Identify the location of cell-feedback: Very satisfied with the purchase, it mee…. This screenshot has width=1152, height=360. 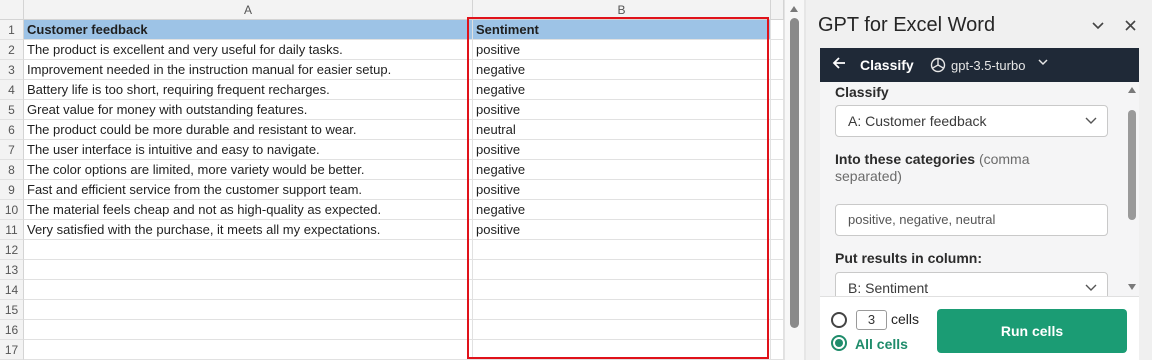
(248, 230).